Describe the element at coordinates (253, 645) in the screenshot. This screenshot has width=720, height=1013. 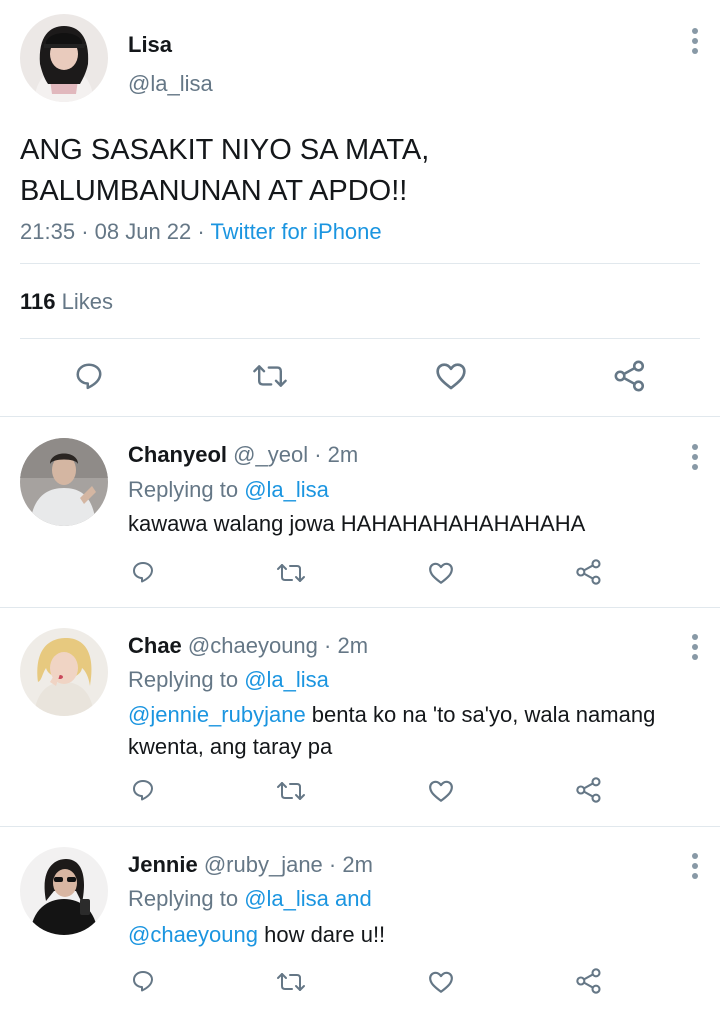
I see `reply-author-handle: @chaeyoung` at that location.